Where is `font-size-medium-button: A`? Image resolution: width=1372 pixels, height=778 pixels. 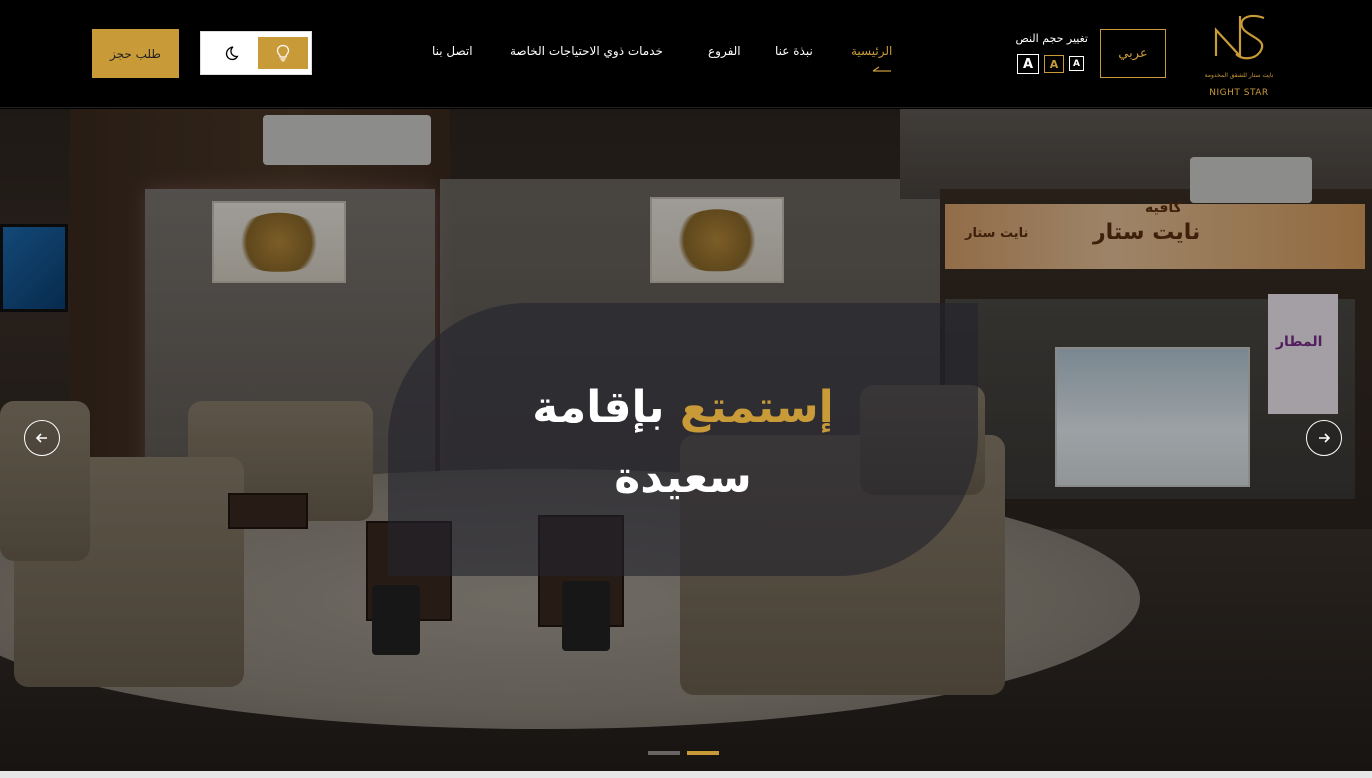 font-size-medium-button: A is located at coordinates (1054, 64).